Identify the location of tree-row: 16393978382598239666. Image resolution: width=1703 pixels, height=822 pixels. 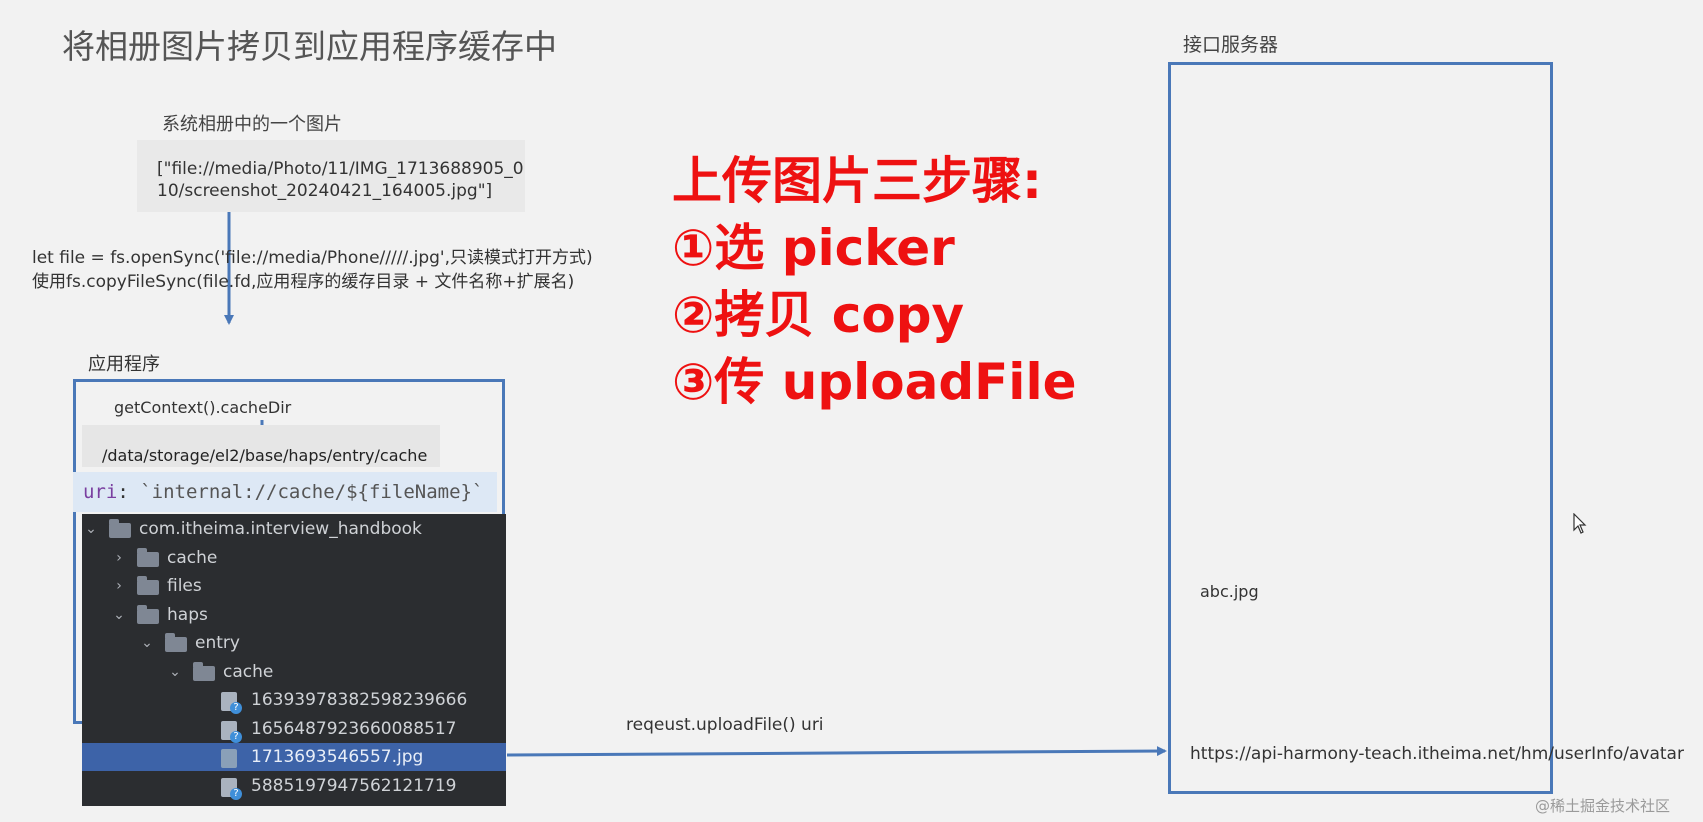
(294, 700).